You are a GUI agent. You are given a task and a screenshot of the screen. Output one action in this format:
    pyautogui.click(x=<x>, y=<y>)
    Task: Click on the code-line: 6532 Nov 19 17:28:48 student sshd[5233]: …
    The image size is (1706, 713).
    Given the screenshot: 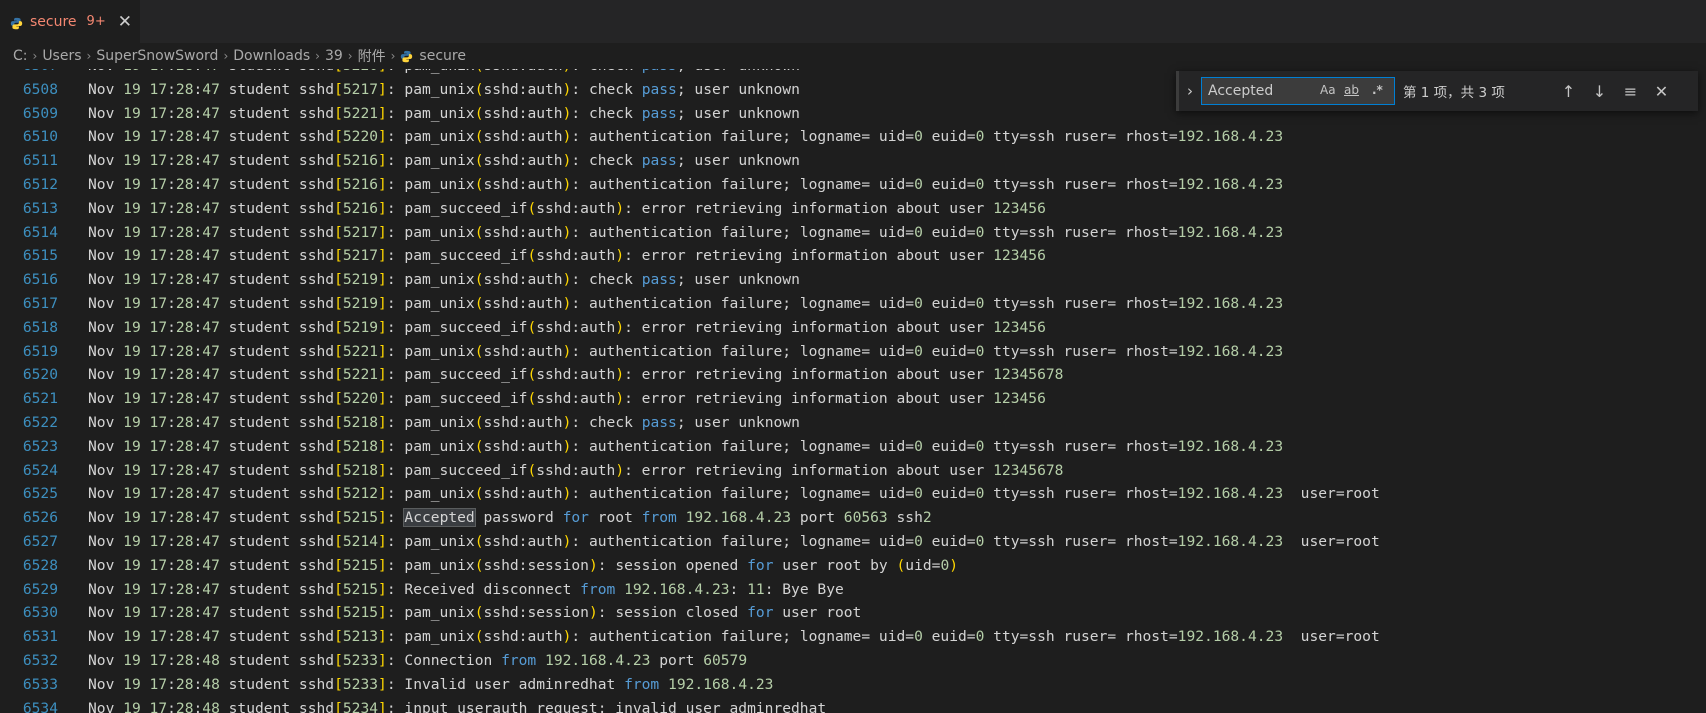 What is the action you would take?
    pyautogui.click(x=853, y=661)
    